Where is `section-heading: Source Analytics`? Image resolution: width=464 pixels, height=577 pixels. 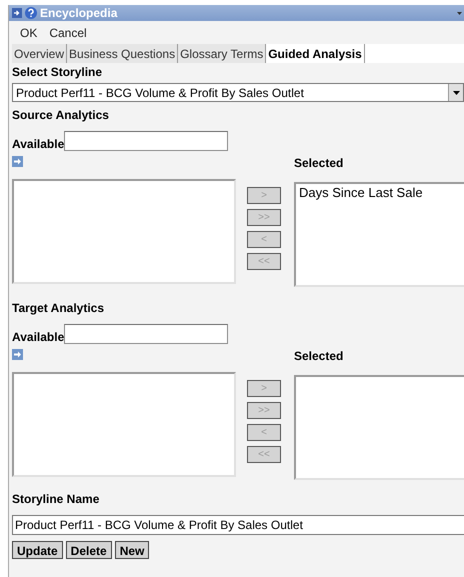 section-heading: Source Analytics is located at coordinates (61, 115).